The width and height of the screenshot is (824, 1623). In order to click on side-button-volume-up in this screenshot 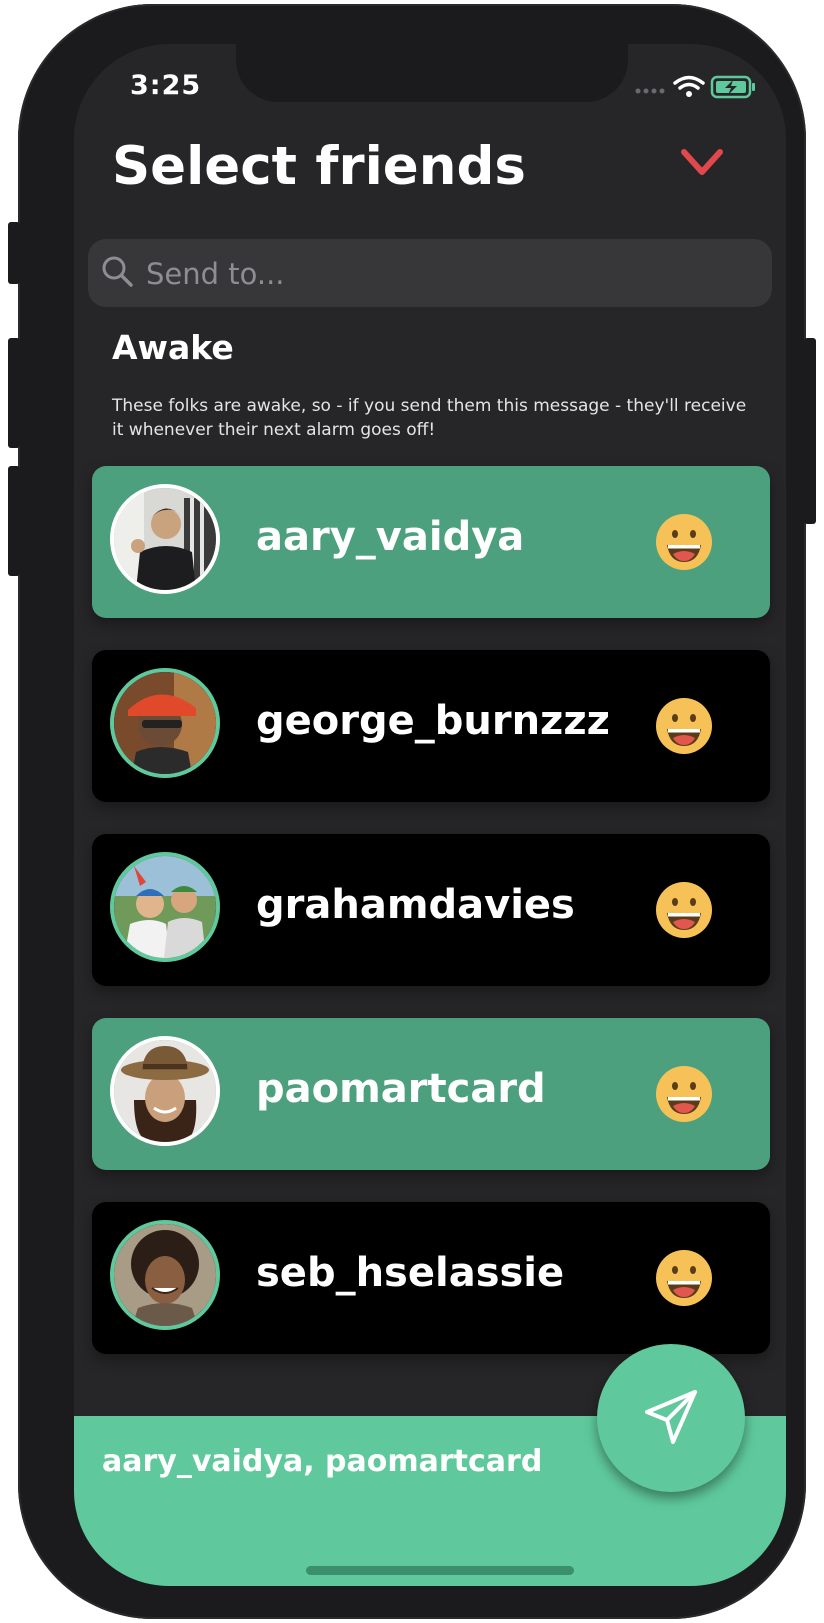, I will do `click(14, 393)`.